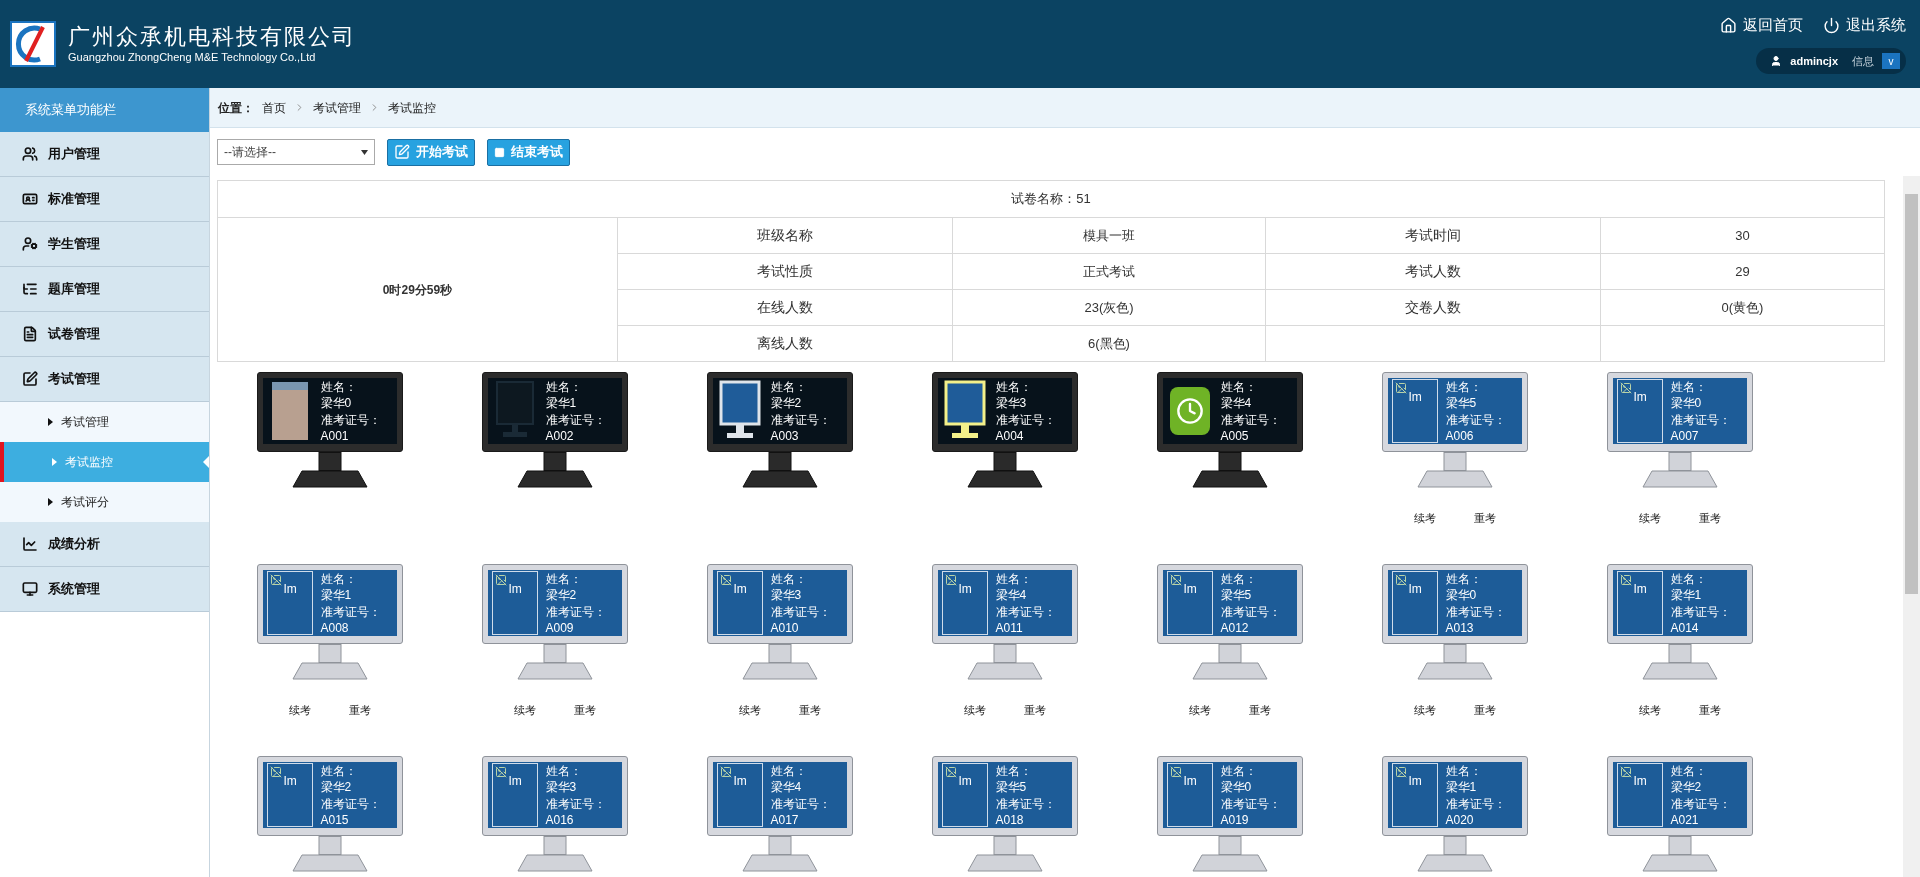 This screenshot has width=1920, height=877. Describe the element at coordinates (104, 244) in the screenshot. I see `sidebar-item: 学生管理` at that location.